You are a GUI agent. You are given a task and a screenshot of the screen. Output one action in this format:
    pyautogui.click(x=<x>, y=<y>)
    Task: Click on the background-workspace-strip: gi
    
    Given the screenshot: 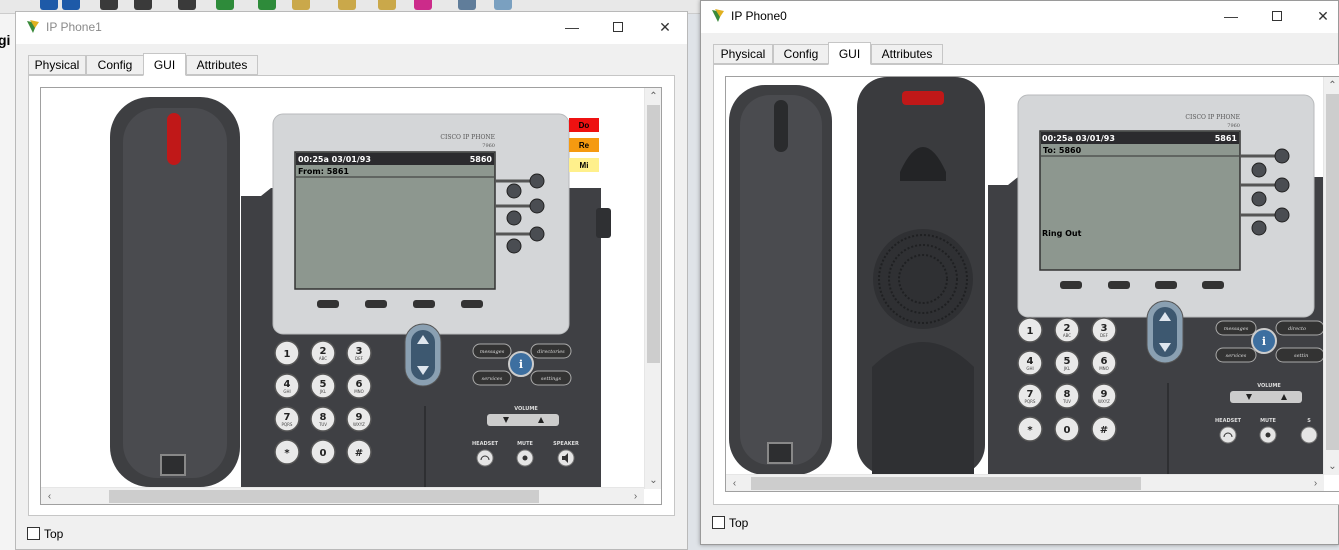 What is the action you would take?
    pyautogui.click(x=8, y=282)
    